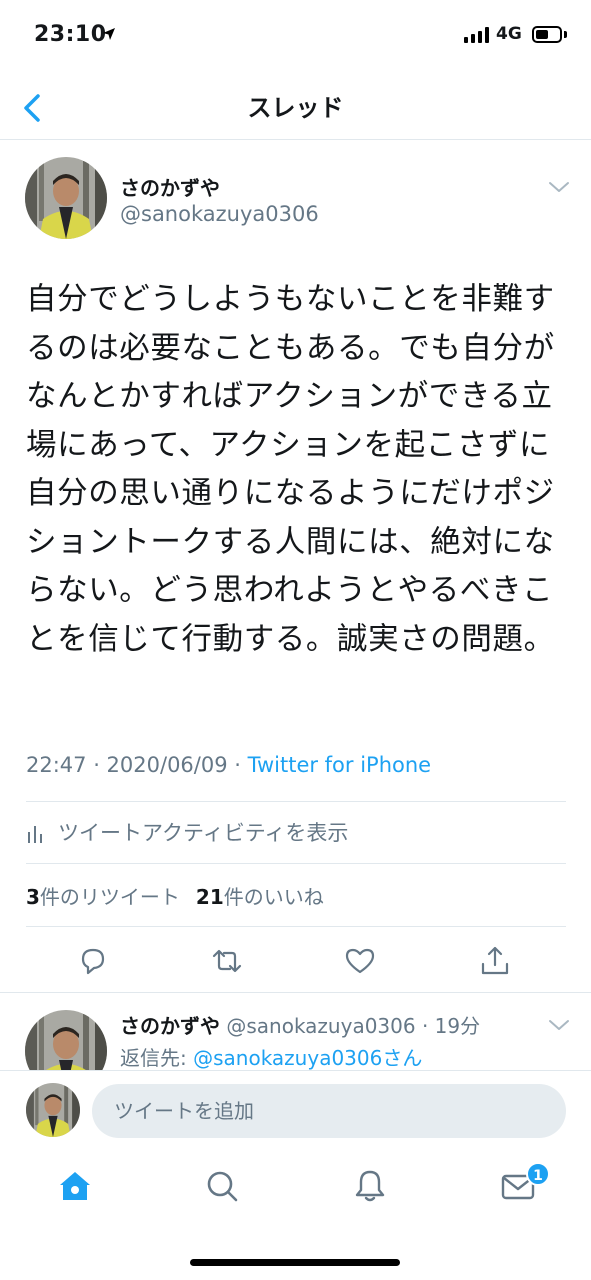  I want to click on reply-to-line: 返信先: @sanokazuya0306さん, so click(271, 1056).